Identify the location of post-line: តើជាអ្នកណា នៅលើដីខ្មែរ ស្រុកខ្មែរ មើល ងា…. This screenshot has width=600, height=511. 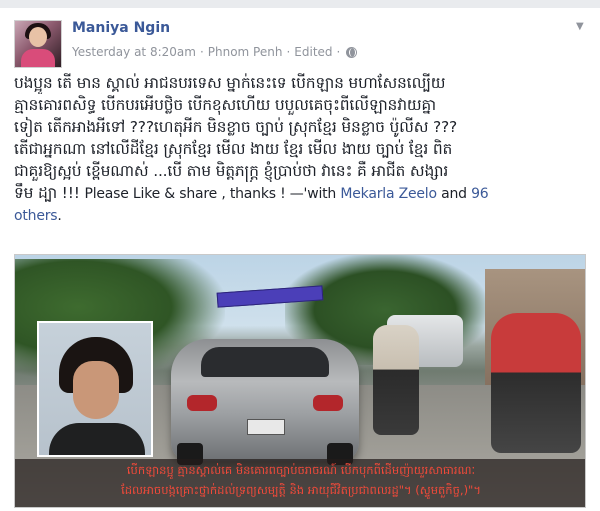
(233, 149).